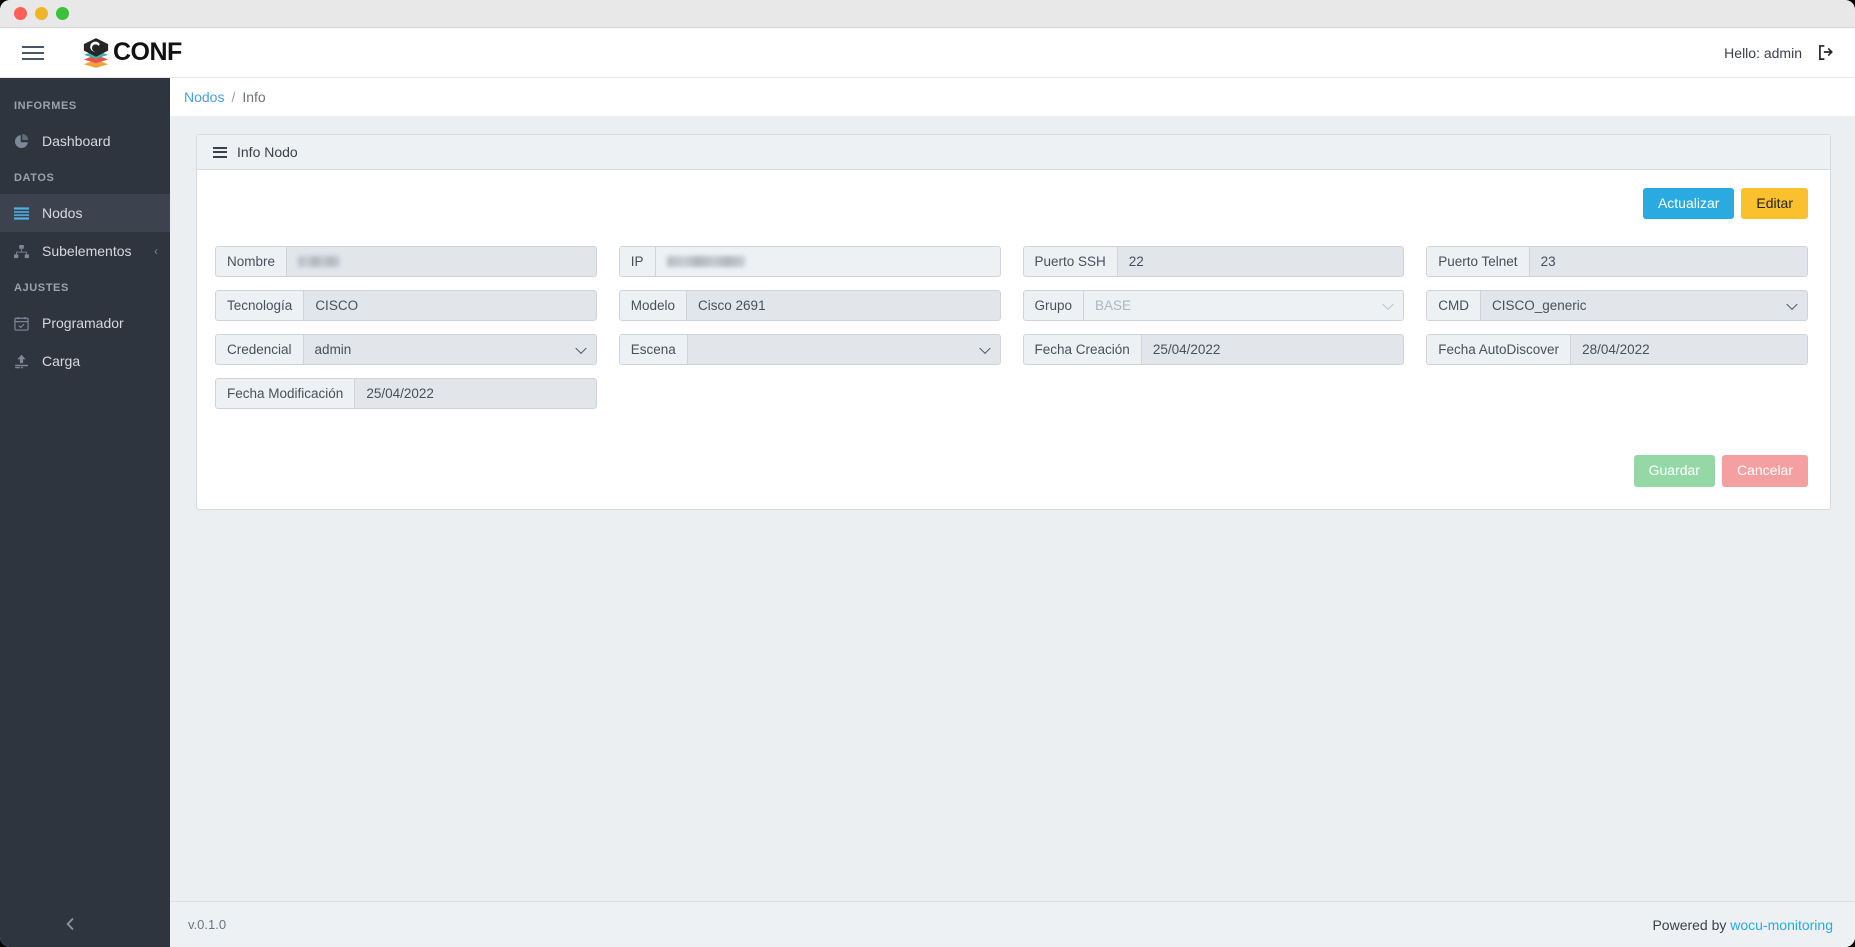 The image size is (1855, 947). I want to click on pie-chart-icon, so click(25, 141).